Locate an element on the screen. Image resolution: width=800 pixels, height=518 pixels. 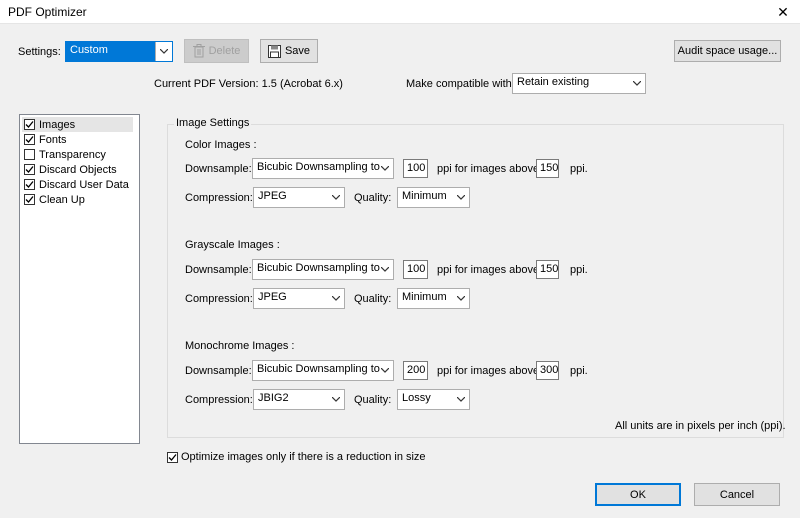
sidebar-item-label: Transparency is located at coordinates (72, 154).